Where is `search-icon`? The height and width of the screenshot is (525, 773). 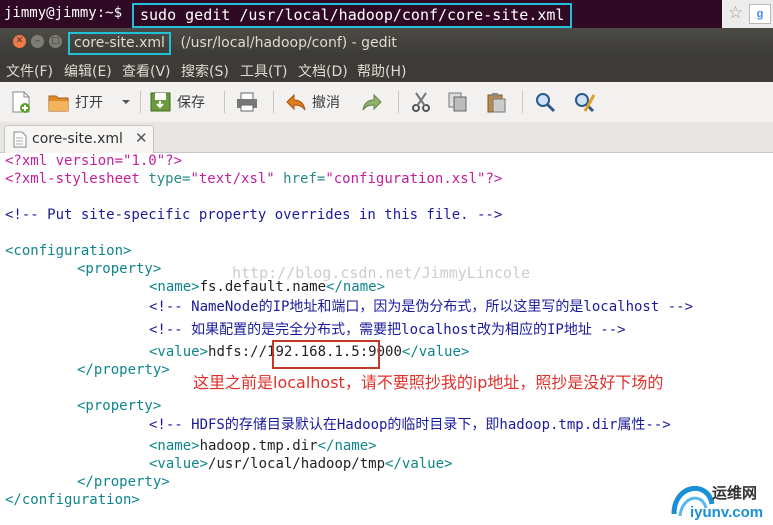
search-icon is located at coordinates (546, 103).